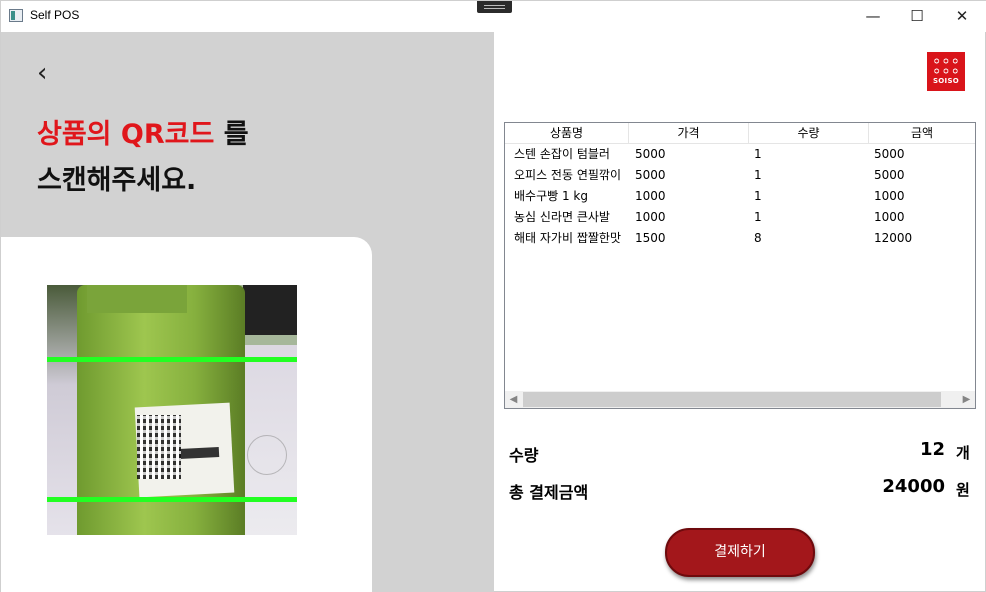 The height and width of the screenshot is (592, 986). I want to click on cell-name: 스텐 손잡이 텀블러, so click(562, 154).